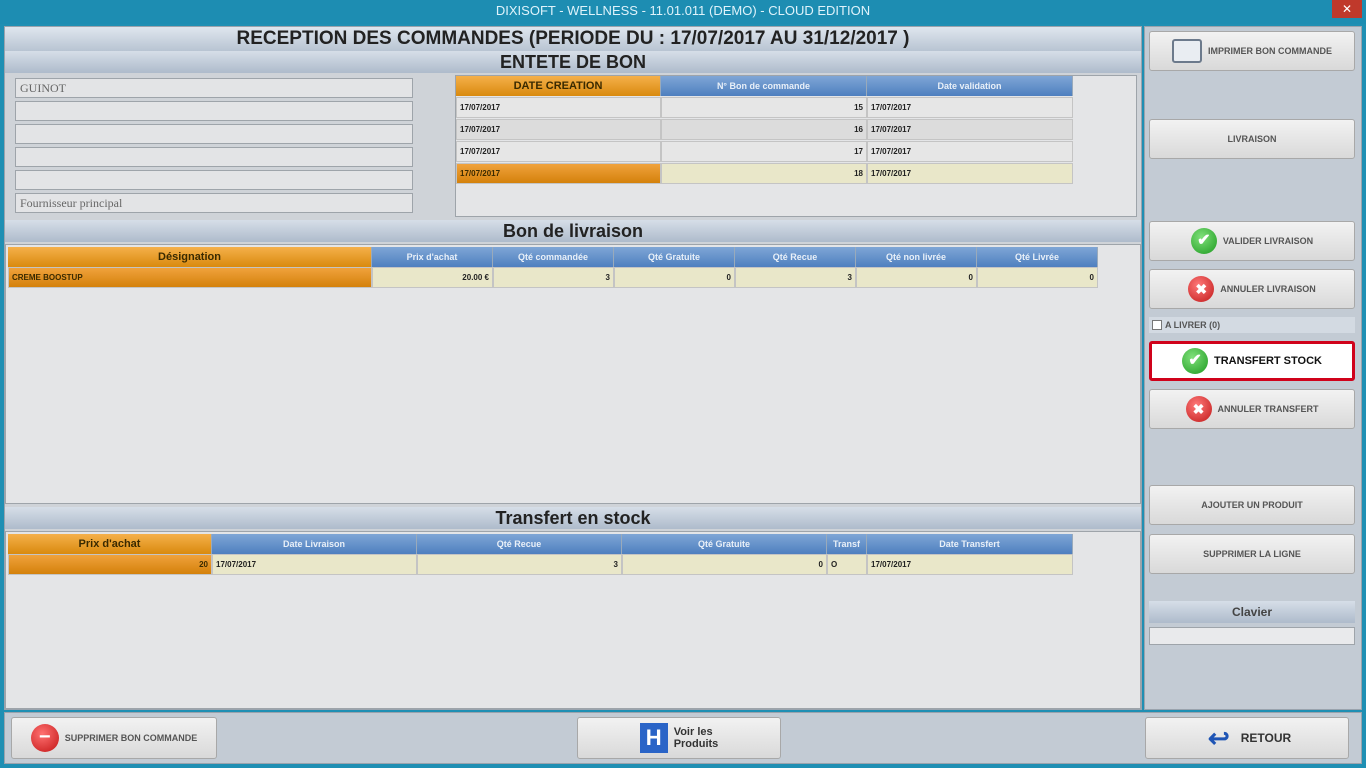  What do you see at coordinates (916, 257) in the screenshot?
I see `col-qte-non-livree: Qté non livrée` at bounding box center [916, 257].